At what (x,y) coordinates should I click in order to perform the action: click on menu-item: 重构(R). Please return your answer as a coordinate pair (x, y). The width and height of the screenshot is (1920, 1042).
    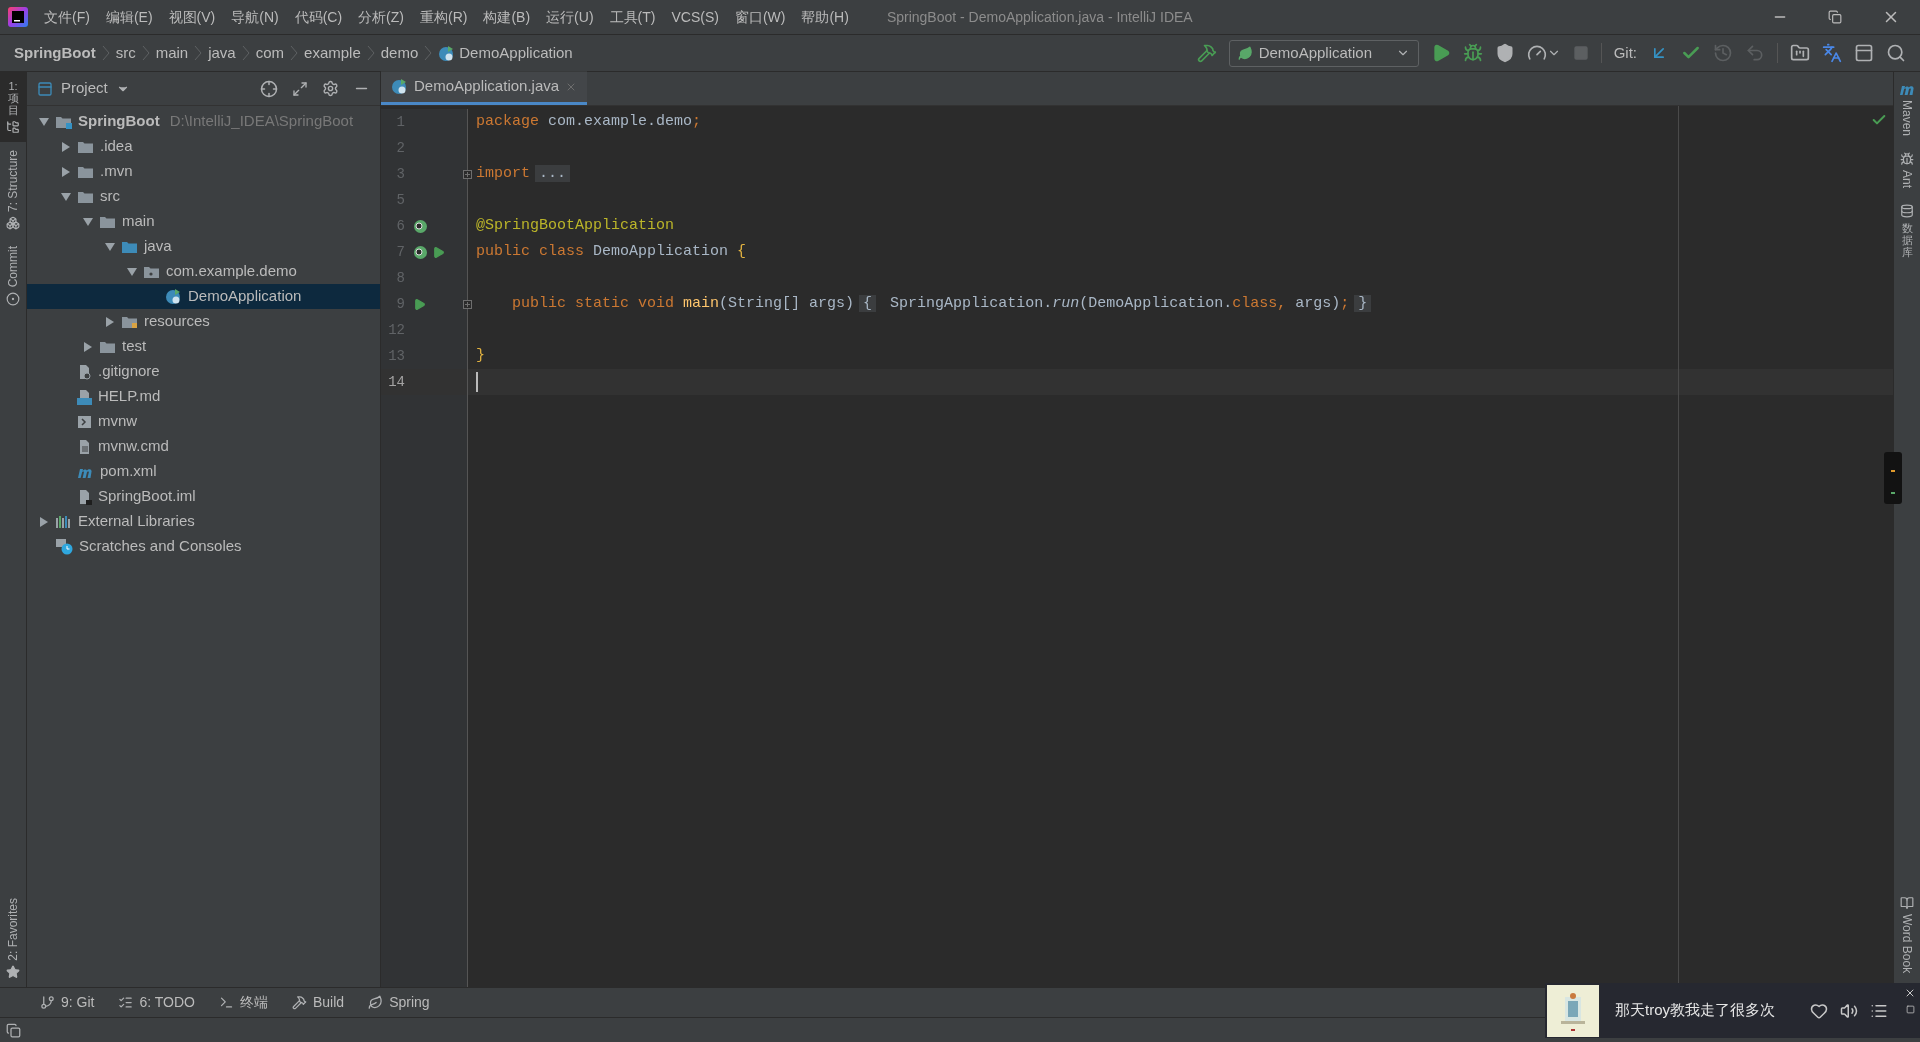
    Looking at the image, I should click on (444, 17).